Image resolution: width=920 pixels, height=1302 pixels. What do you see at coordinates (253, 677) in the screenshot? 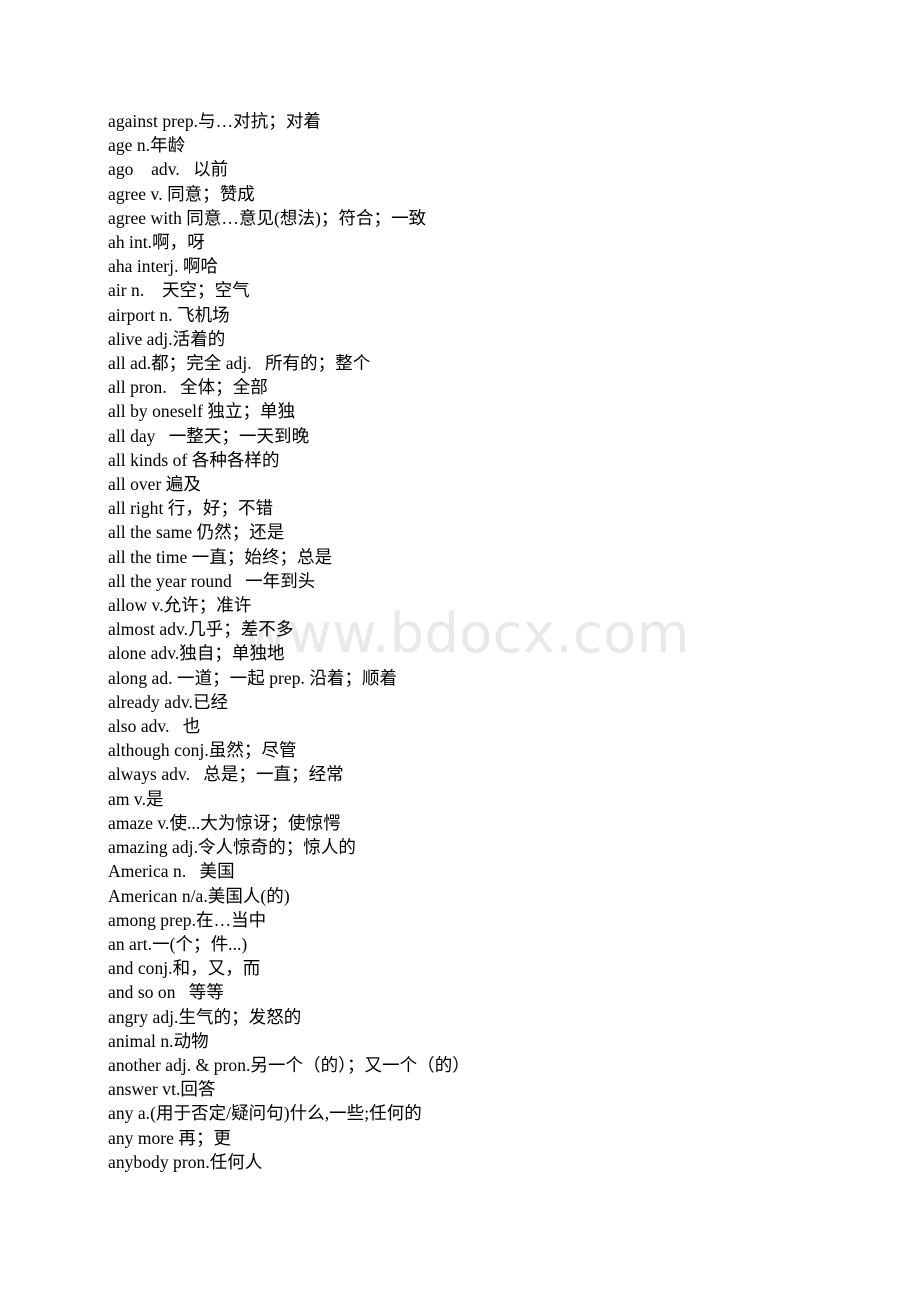
I see `vocabulary-entry: along ad. 一道；一起 prep. 沿着；顺着` at bounding box center [253, 677].